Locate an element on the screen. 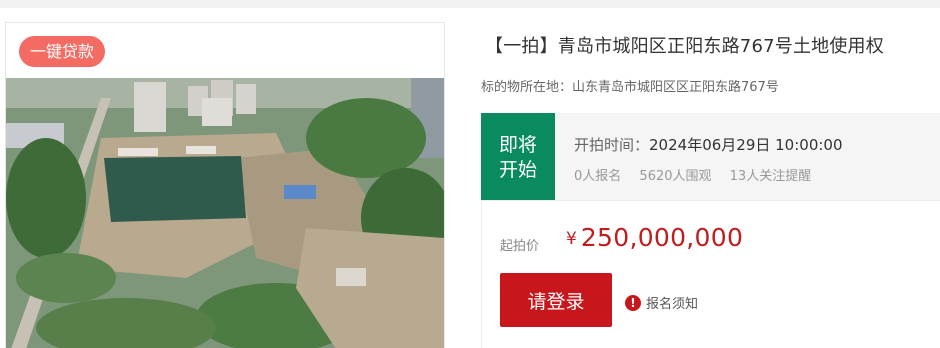  start-time-label: 开拍时间： is located at coordinates (612, 145).